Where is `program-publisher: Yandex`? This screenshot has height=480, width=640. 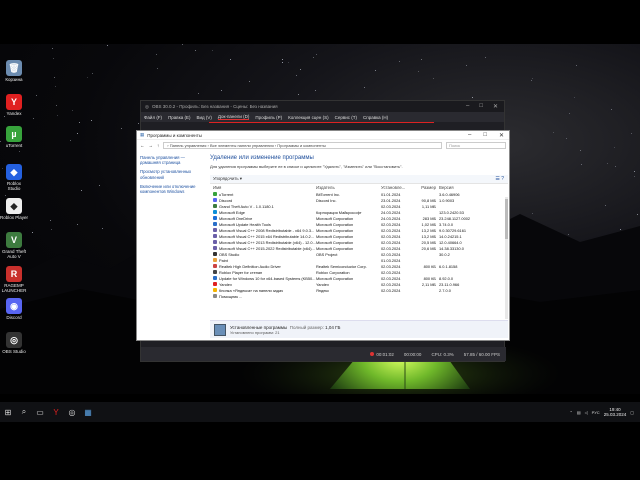
program-publisher: Yandex is located at coordinates (322, 284).